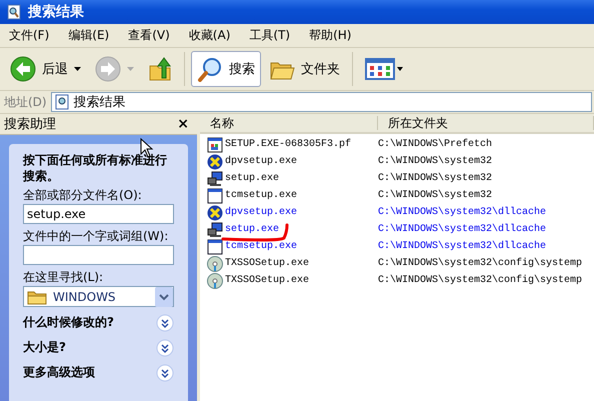 The width and height of the screenshot is (594, 401). Describe the element at coordinates (321, 102) in the screenshot. I see `address-field: 搜索结果` at that location.